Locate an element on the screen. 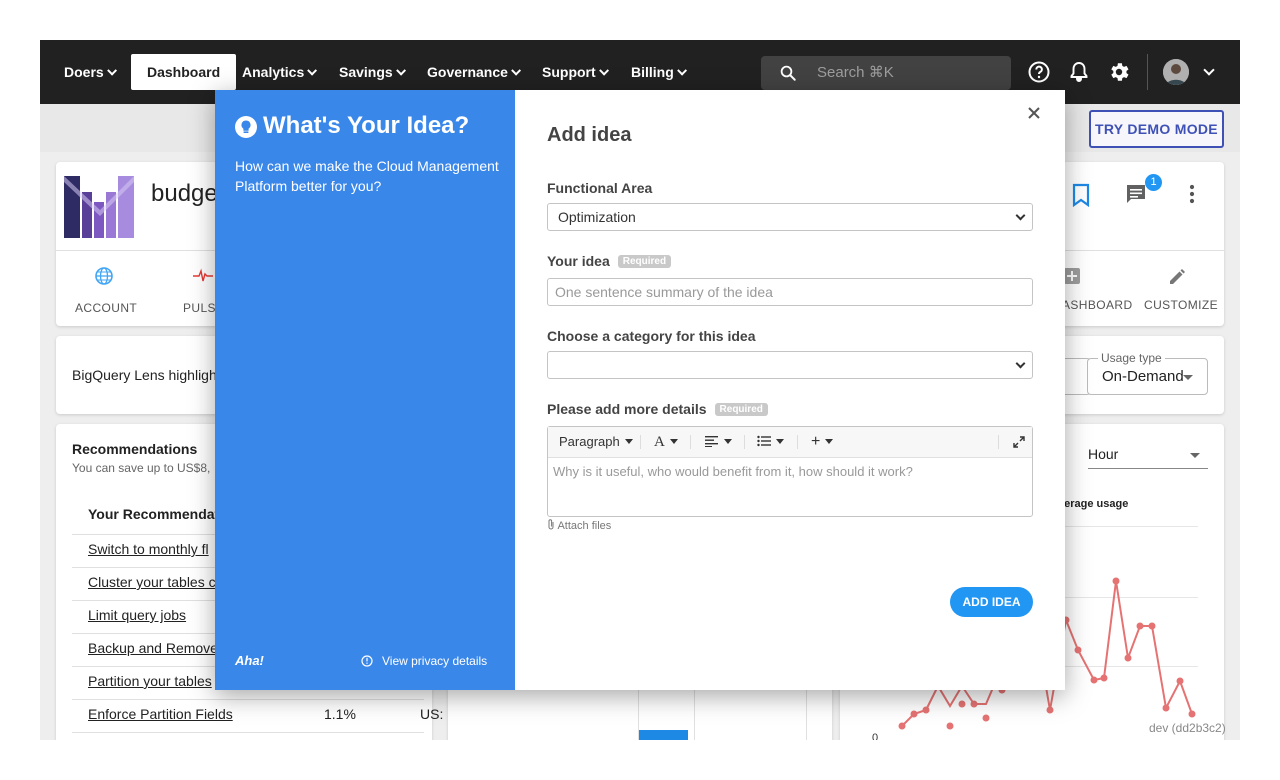 This screenshot has width=1280, height=780. paperclip-icon is located at coordinates (551, 524).